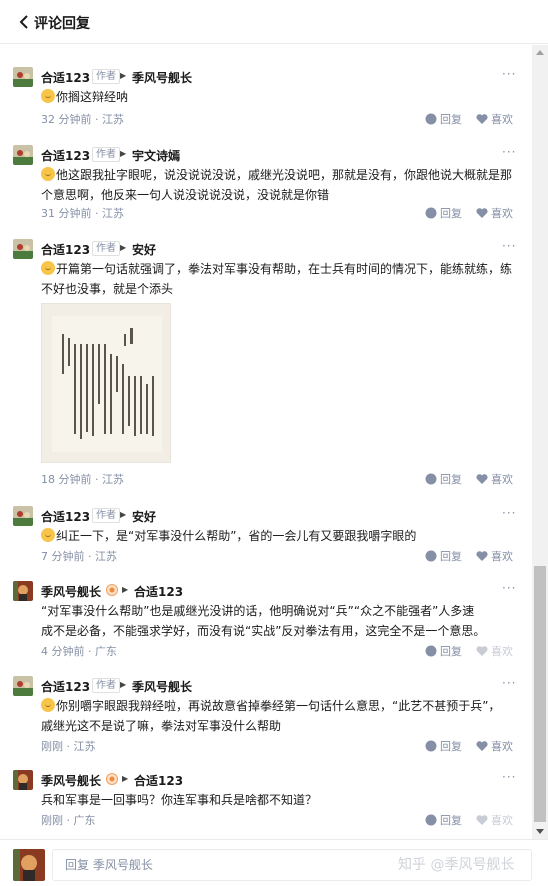  I want to click on comment-meta: 32 分钟前 · 江苏, so click(82, 119).